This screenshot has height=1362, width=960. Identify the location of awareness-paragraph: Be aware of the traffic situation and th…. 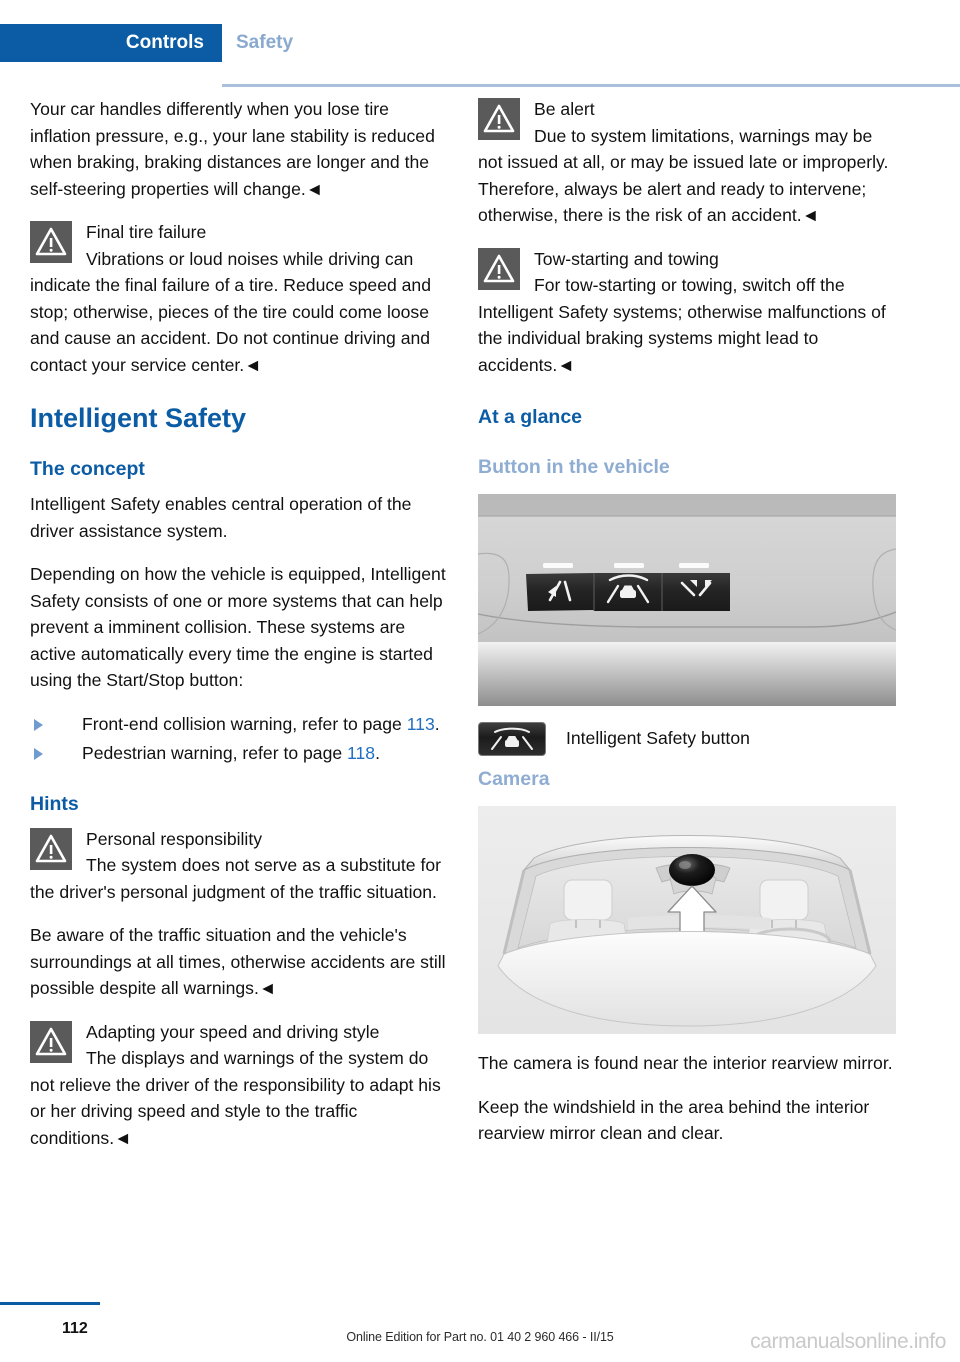
(238, 961).